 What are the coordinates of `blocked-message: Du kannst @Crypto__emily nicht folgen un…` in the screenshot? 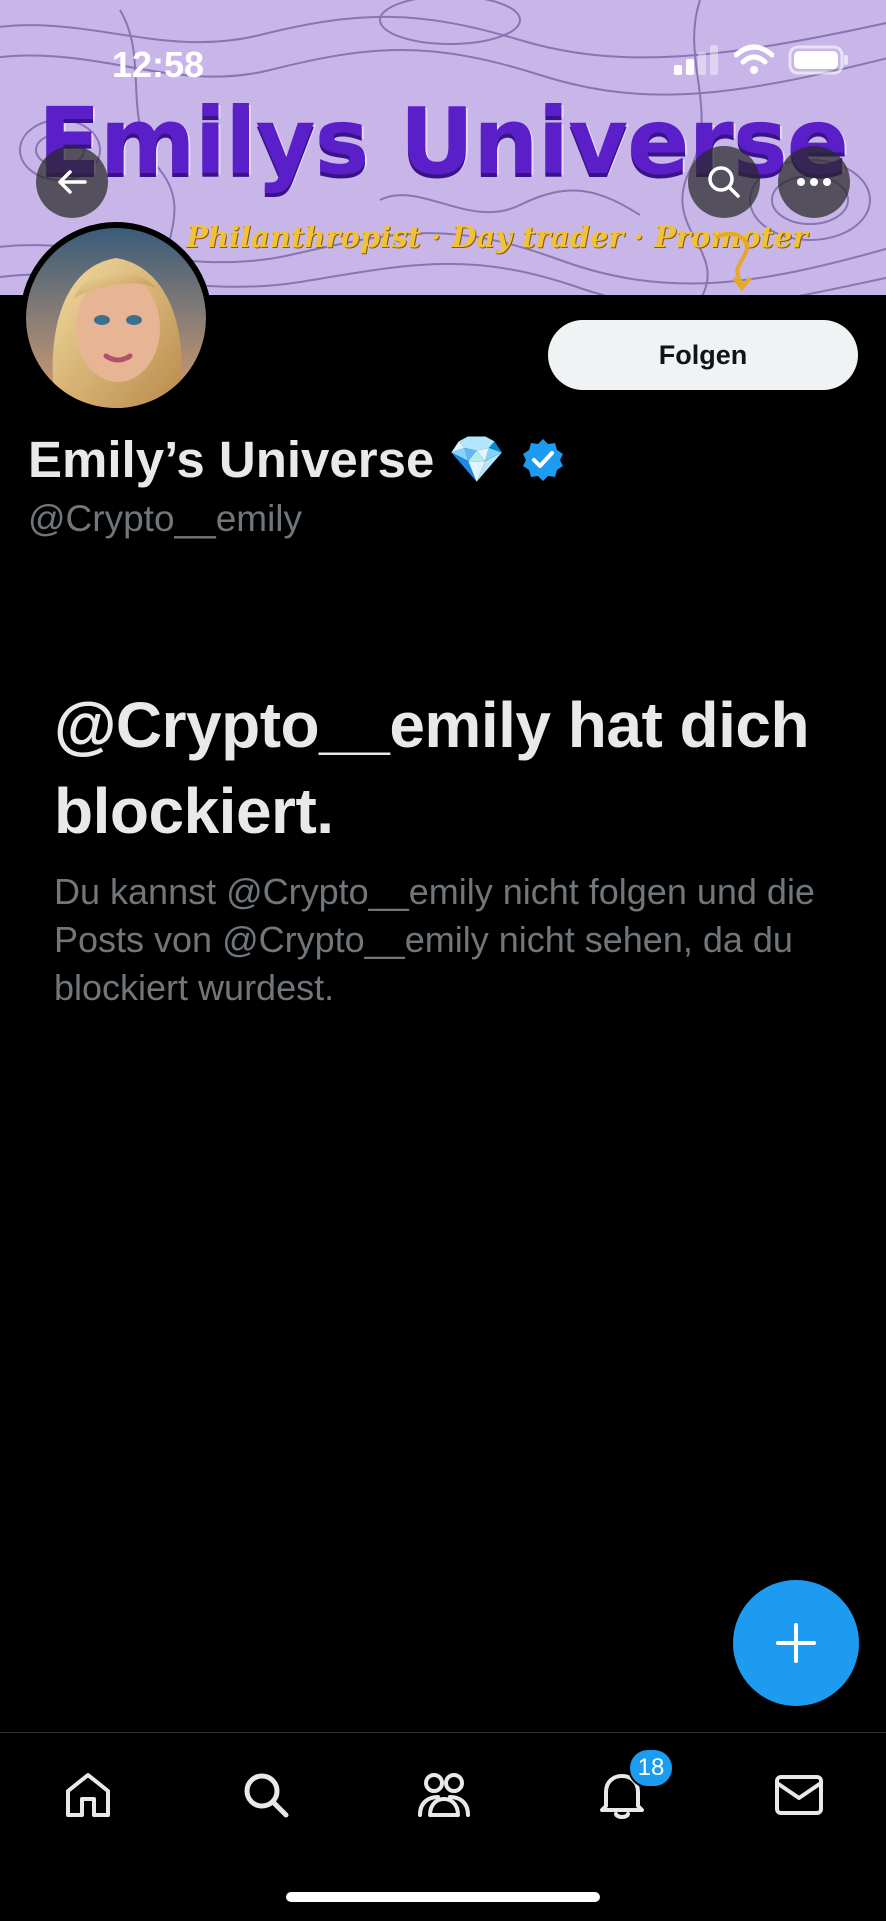 It's located at (434, 939).